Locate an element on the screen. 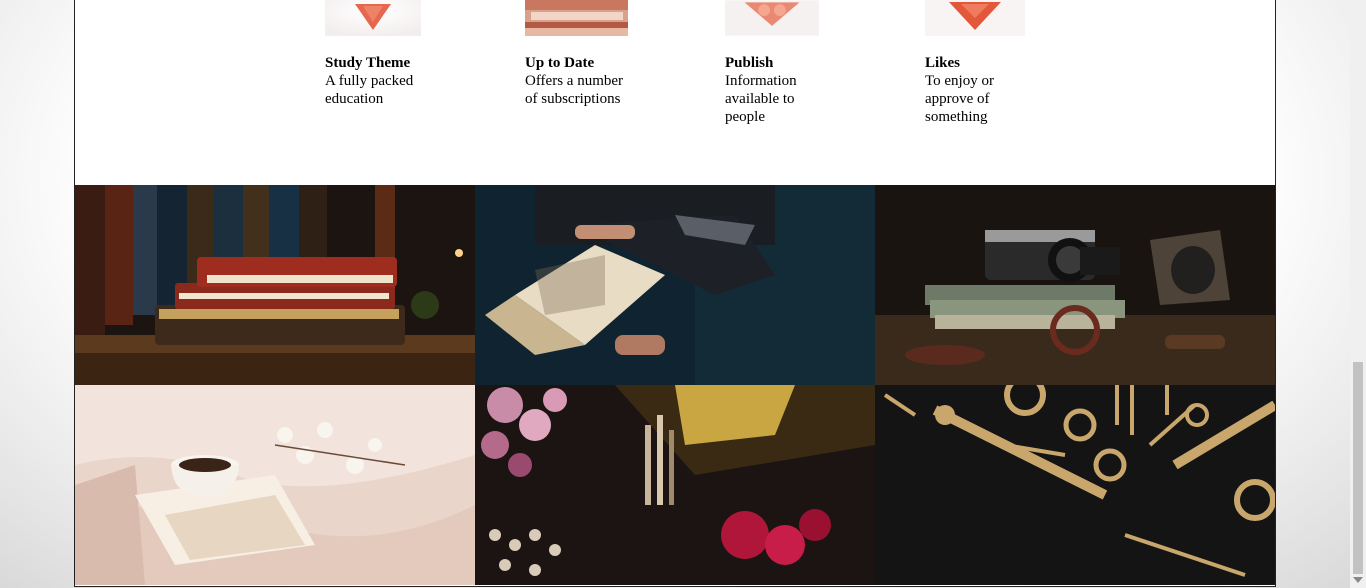 The height and width of the screenshot is (588, 1366). vertical-scrollbar is located at coordinates (1358, 294).